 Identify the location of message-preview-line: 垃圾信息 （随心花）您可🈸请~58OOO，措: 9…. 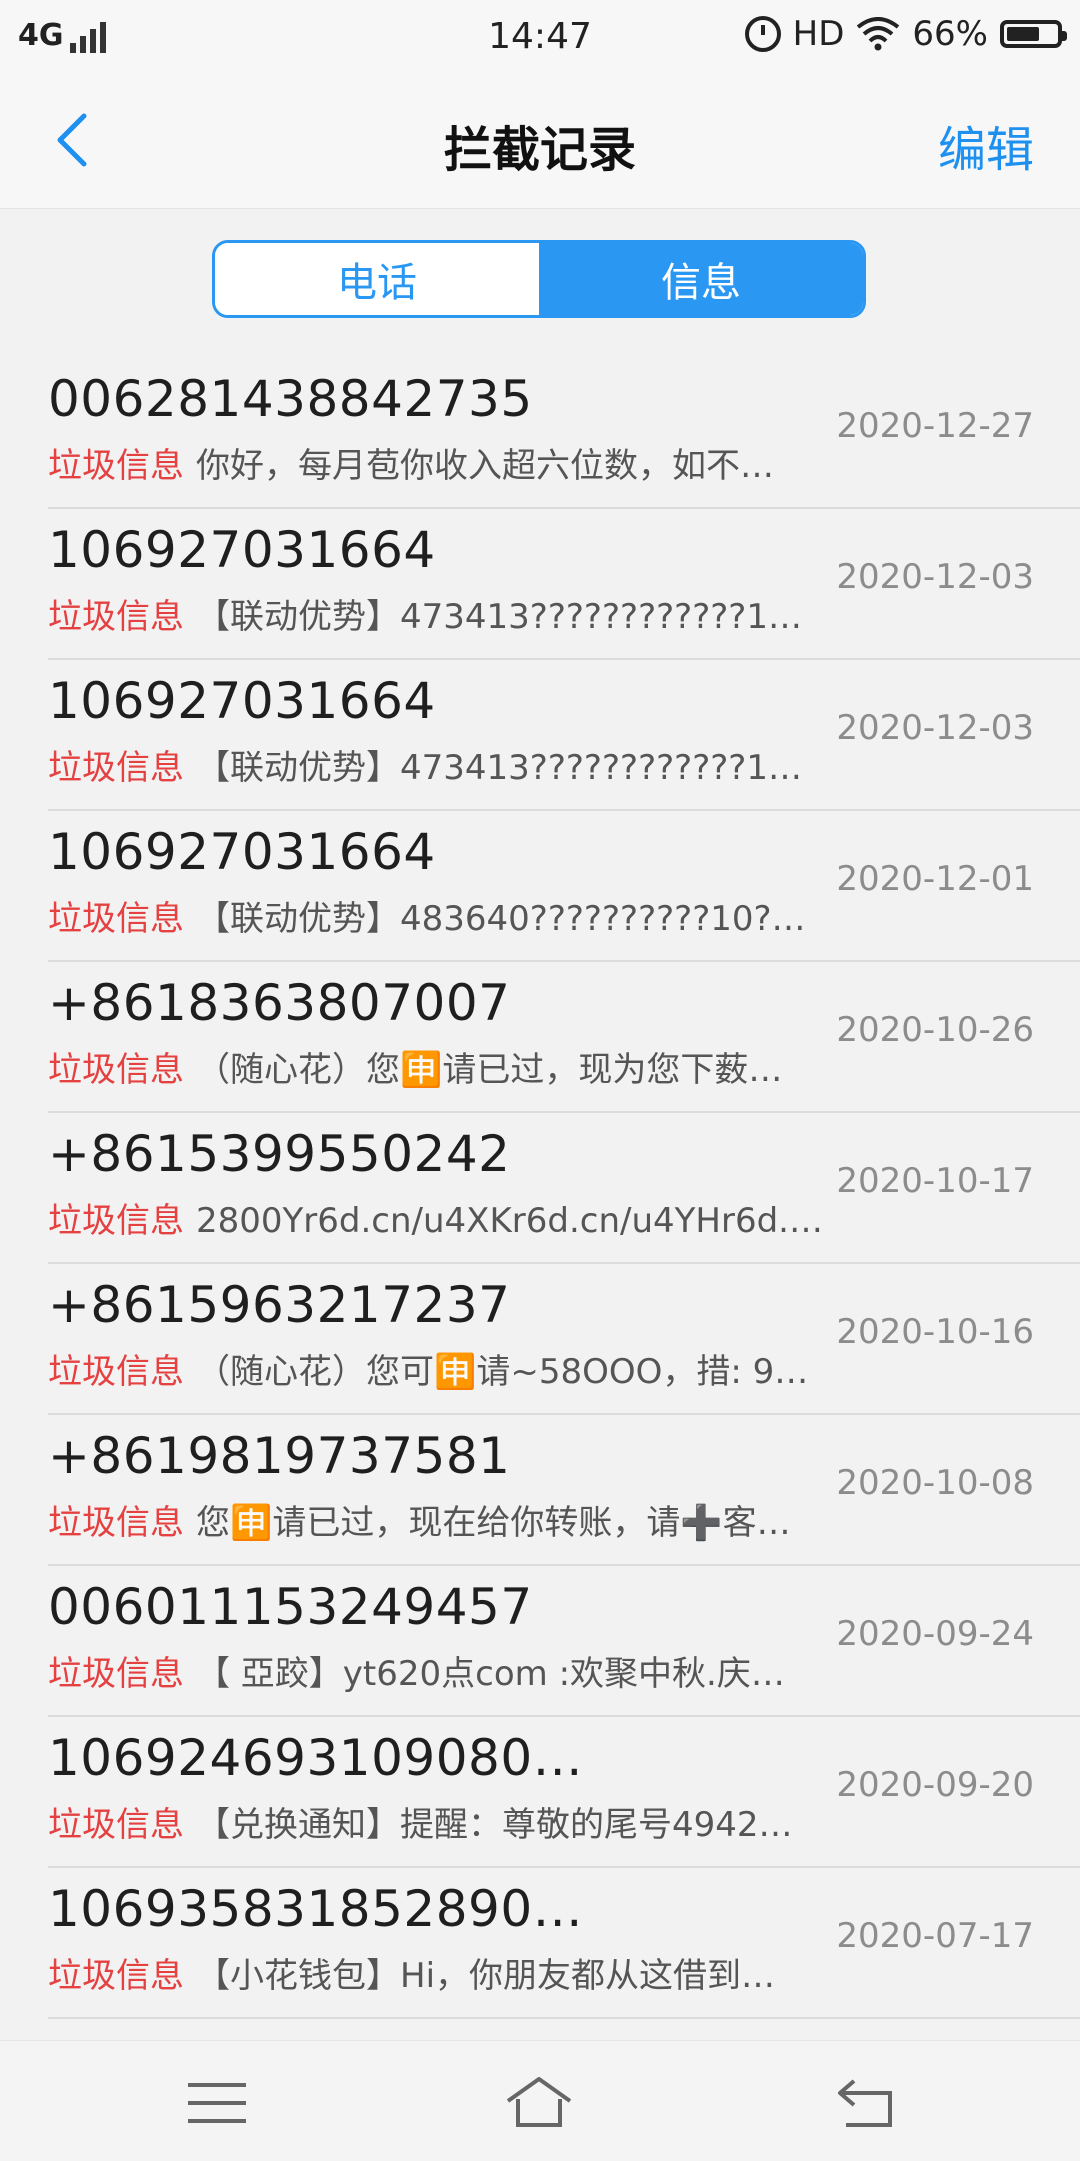
(448, 1368).